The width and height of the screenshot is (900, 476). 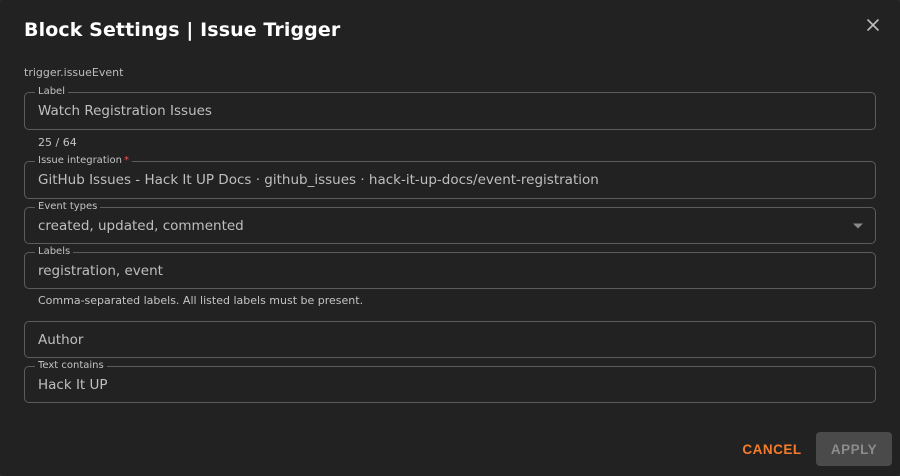 What do you see at coordinates (51, 92) in the screenshot?
I see `label-field-legend: Label` at bounding box center [51, 92].